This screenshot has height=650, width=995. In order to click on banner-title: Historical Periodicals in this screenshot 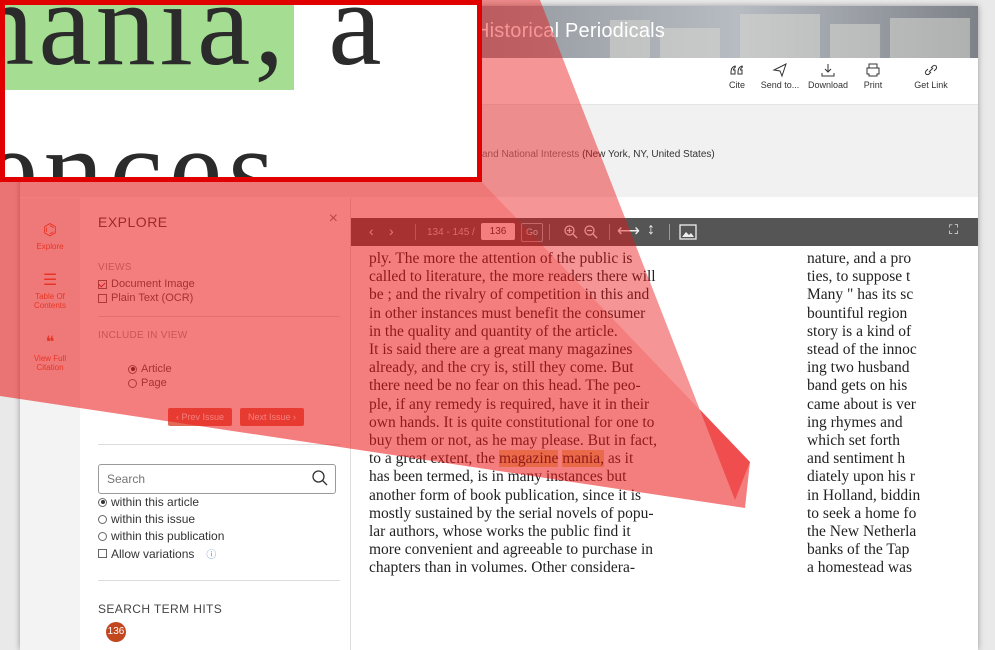, I will do `click(570, 31)`.